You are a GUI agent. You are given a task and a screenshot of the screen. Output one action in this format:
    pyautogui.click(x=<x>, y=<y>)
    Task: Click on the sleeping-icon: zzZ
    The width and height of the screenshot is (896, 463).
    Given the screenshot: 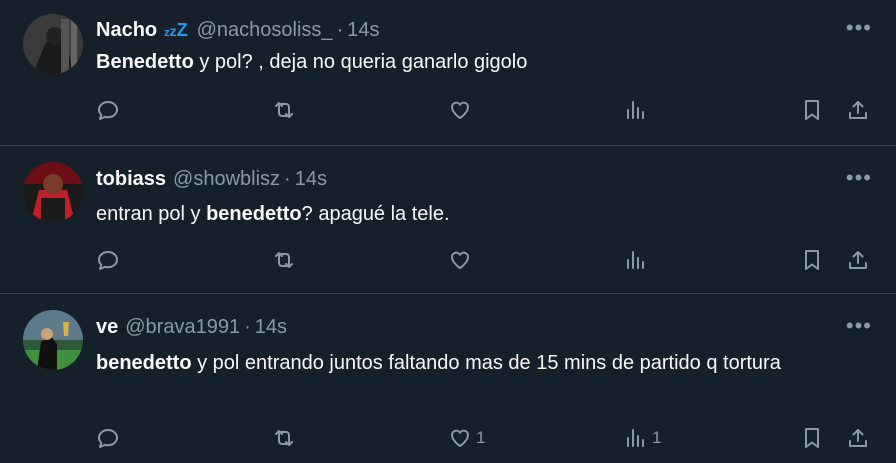 What is the action you would take?
    pyautogui.click(x=176, y=30)
    